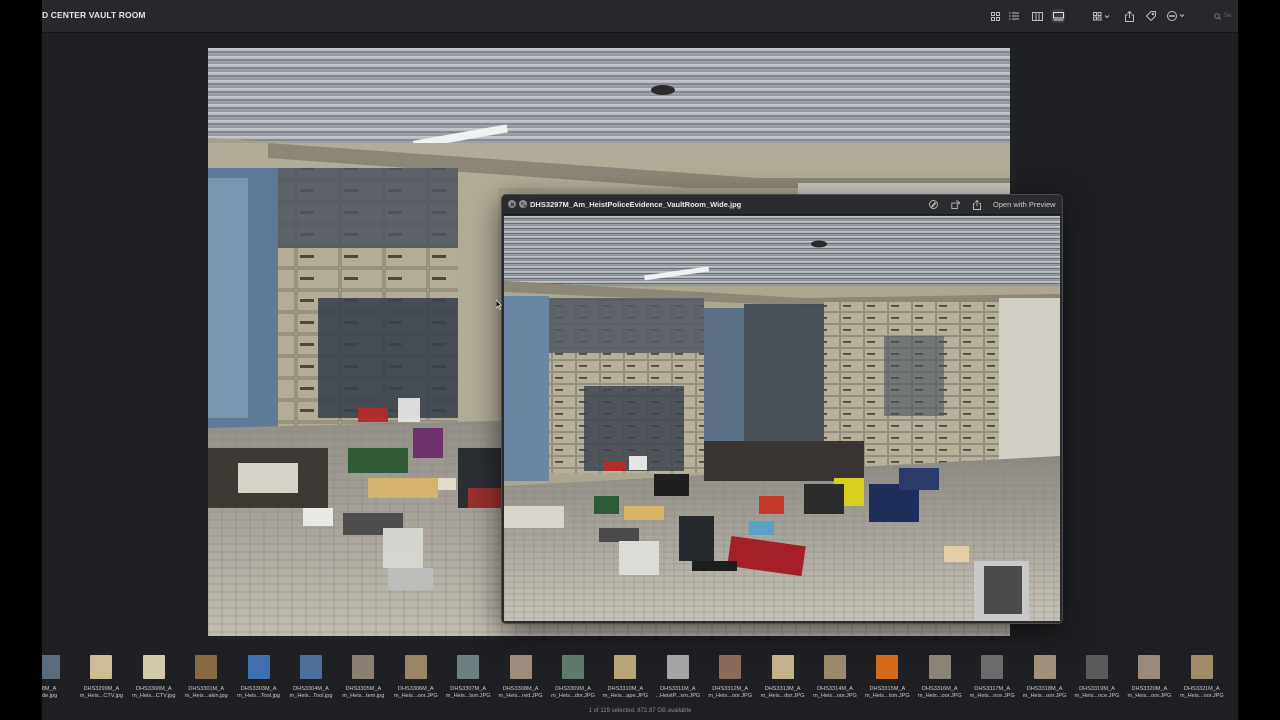 This screenshot has width=1280, height=720. I want to click on thumbnail-caption: DHS3308M_A m_Heis...red.JPG, so click(521, 693).